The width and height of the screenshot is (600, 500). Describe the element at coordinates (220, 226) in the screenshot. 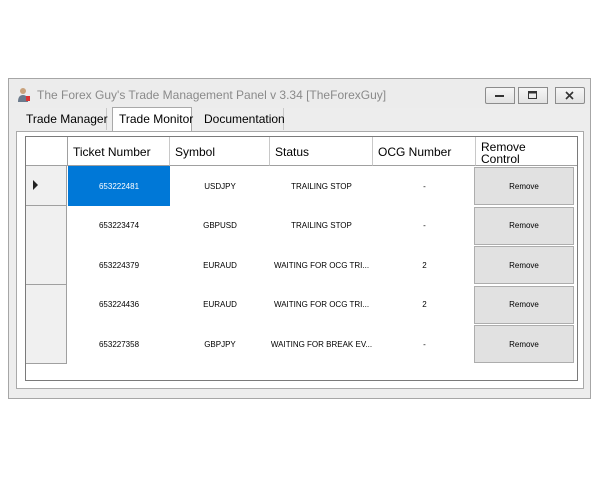

I see `symbol-cell: GBPUSD` at that location.